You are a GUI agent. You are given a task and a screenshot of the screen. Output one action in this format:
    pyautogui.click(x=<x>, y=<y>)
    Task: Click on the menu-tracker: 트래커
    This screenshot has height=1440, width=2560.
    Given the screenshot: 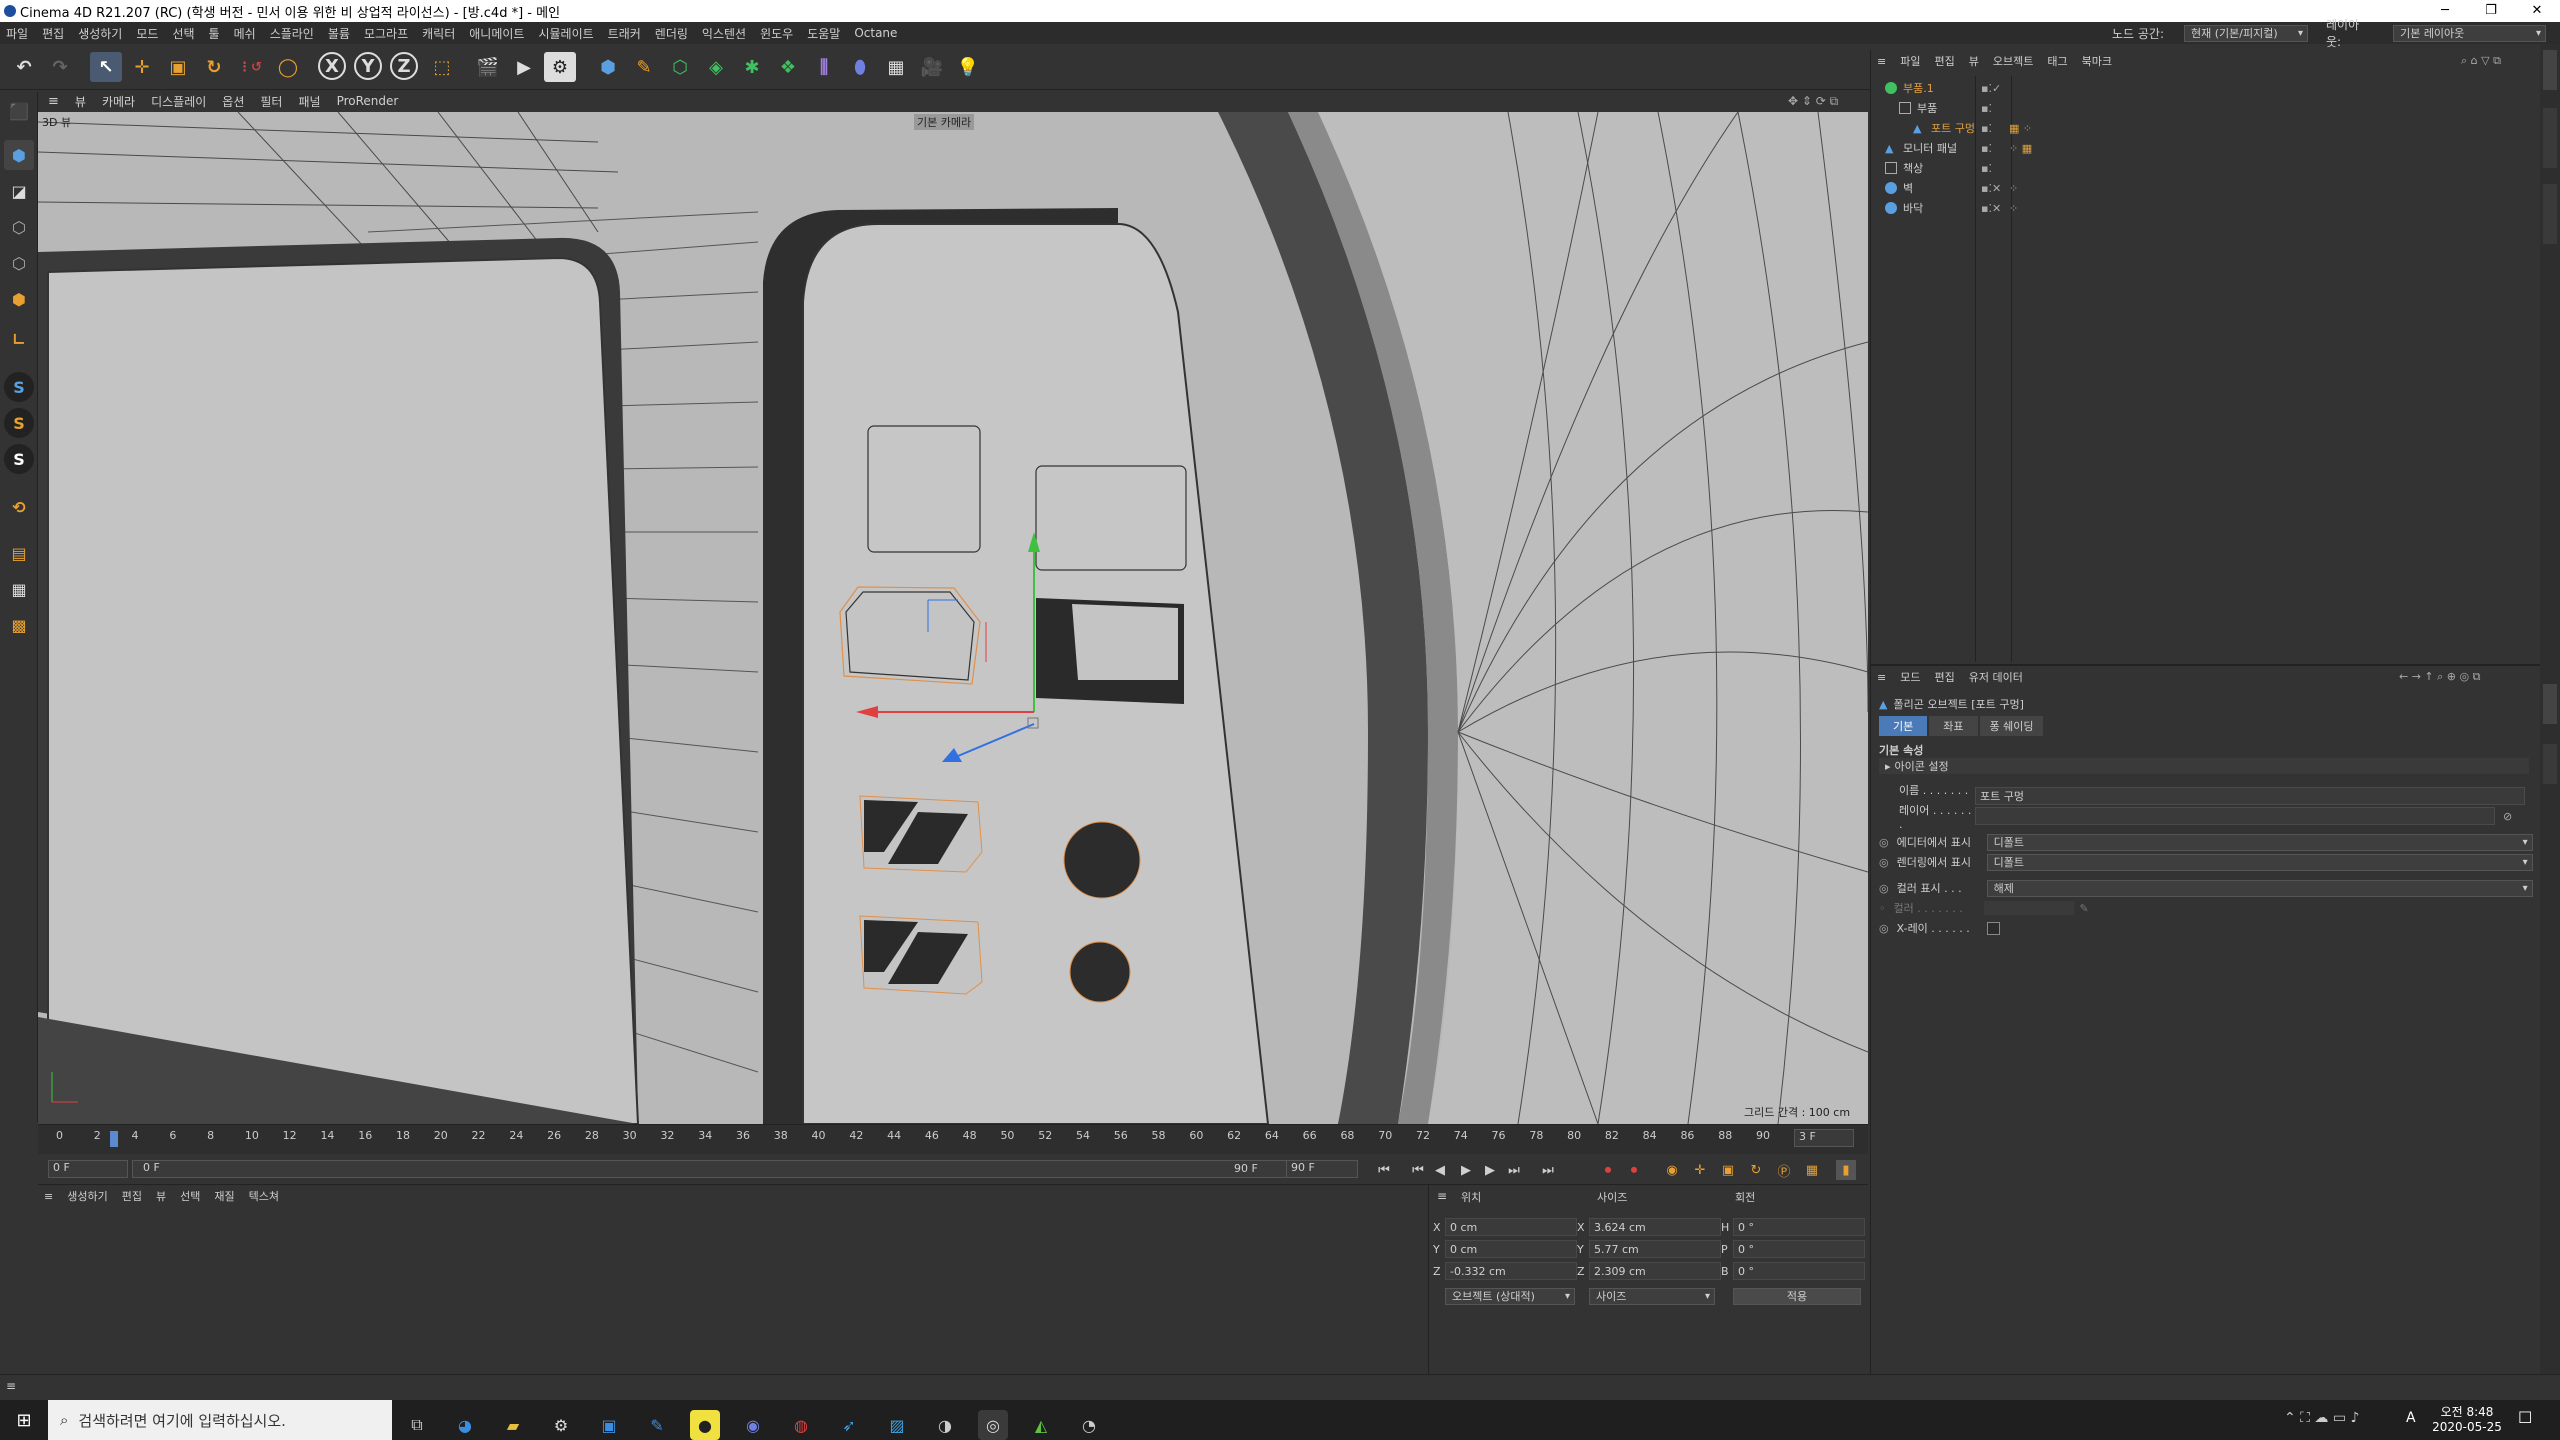 What is the action you would take?
    pyautogui.click(x=624, y=33)
    